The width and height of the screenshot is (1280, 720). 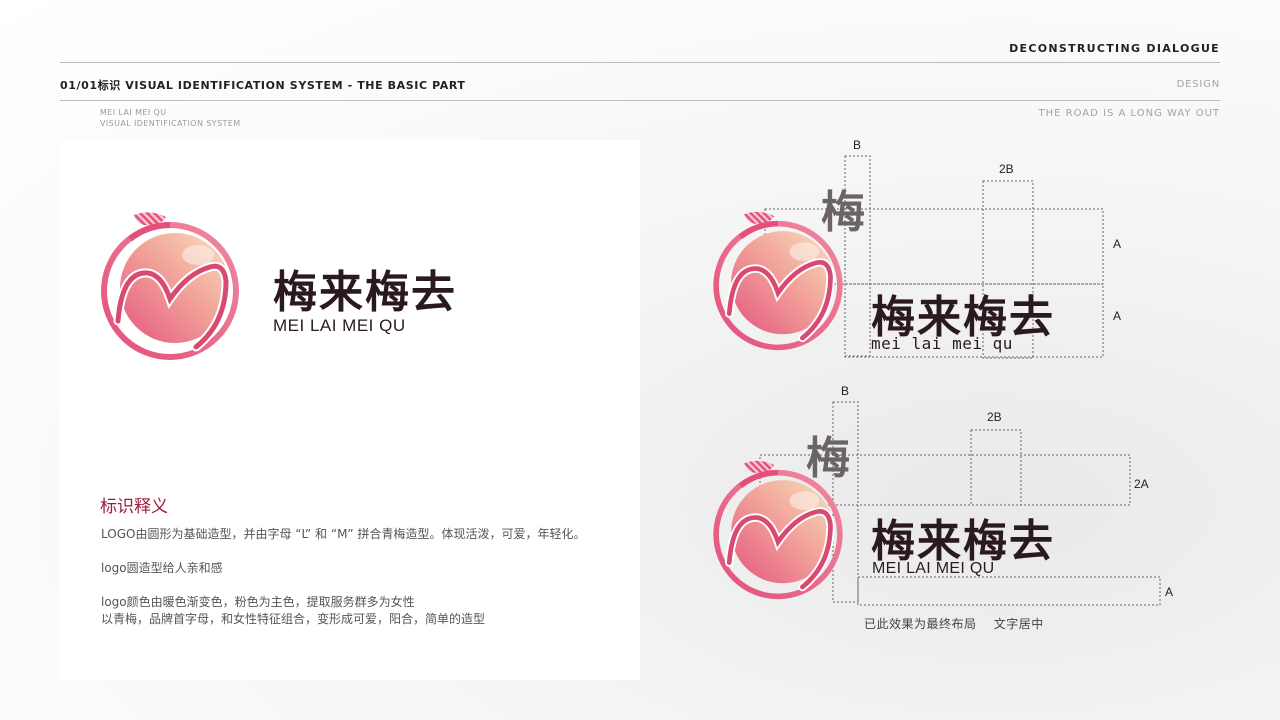 What do you see at coordinates (960, 503) in the screenshot?
I see `bottom-layout-diagram` at bounding box center [960, 503].